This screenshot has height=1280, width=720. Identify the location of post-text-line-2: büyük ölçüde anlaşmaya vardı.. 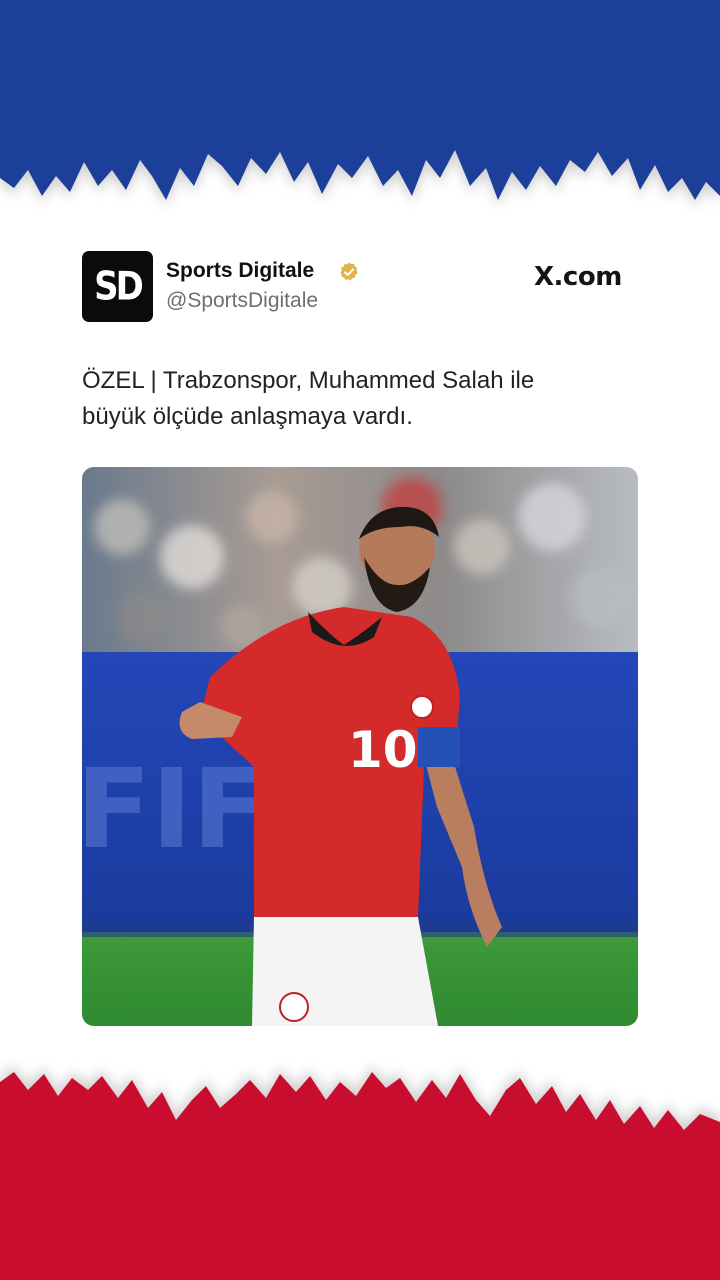
(247, 416).